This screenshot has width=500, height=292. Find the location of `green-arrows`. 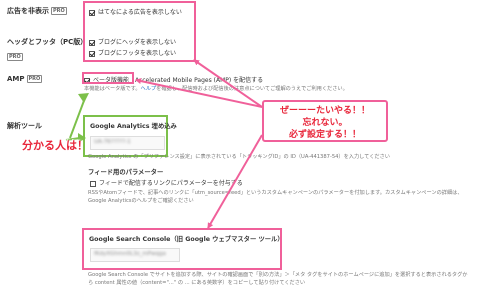

green-arrows is located at coordinates (77, 118).